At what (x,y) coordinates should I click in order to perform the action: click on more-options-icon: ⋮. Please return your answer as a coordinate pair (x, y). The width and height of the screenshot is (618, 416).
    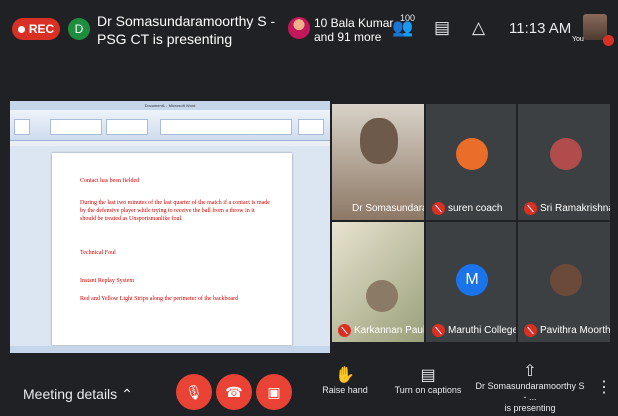
    Looking at the image, I should click on (604, 388).